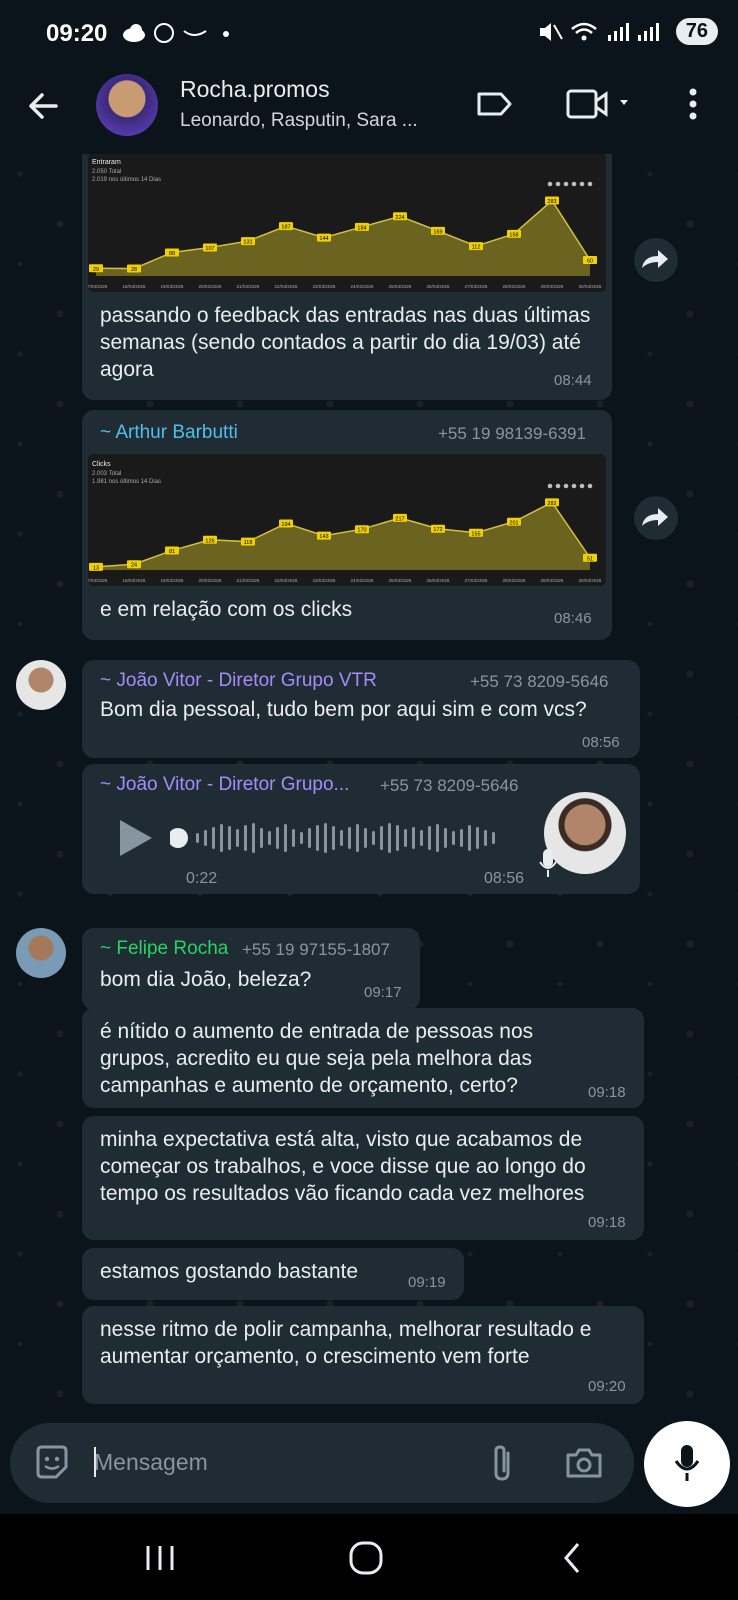  I want to click on data-label: 51, so click(590, 557).